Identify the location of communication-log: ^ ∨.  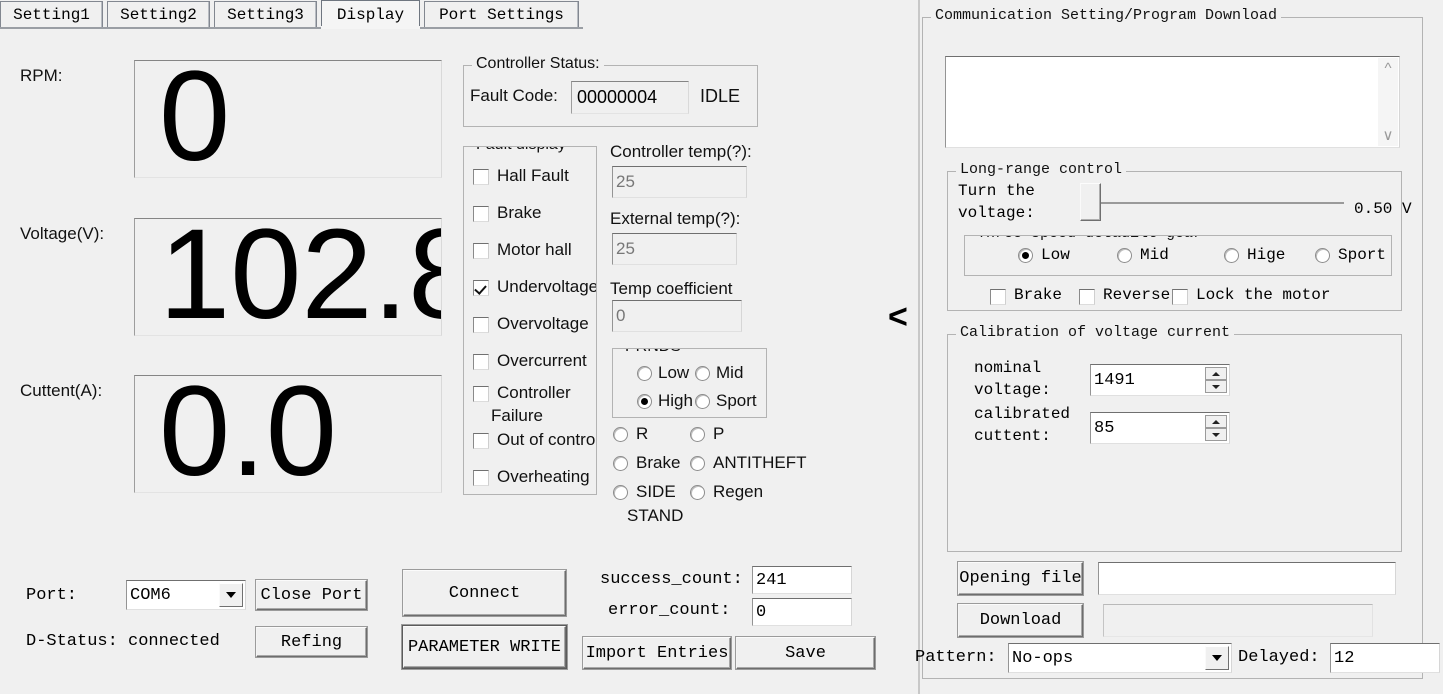
(1172, 102).